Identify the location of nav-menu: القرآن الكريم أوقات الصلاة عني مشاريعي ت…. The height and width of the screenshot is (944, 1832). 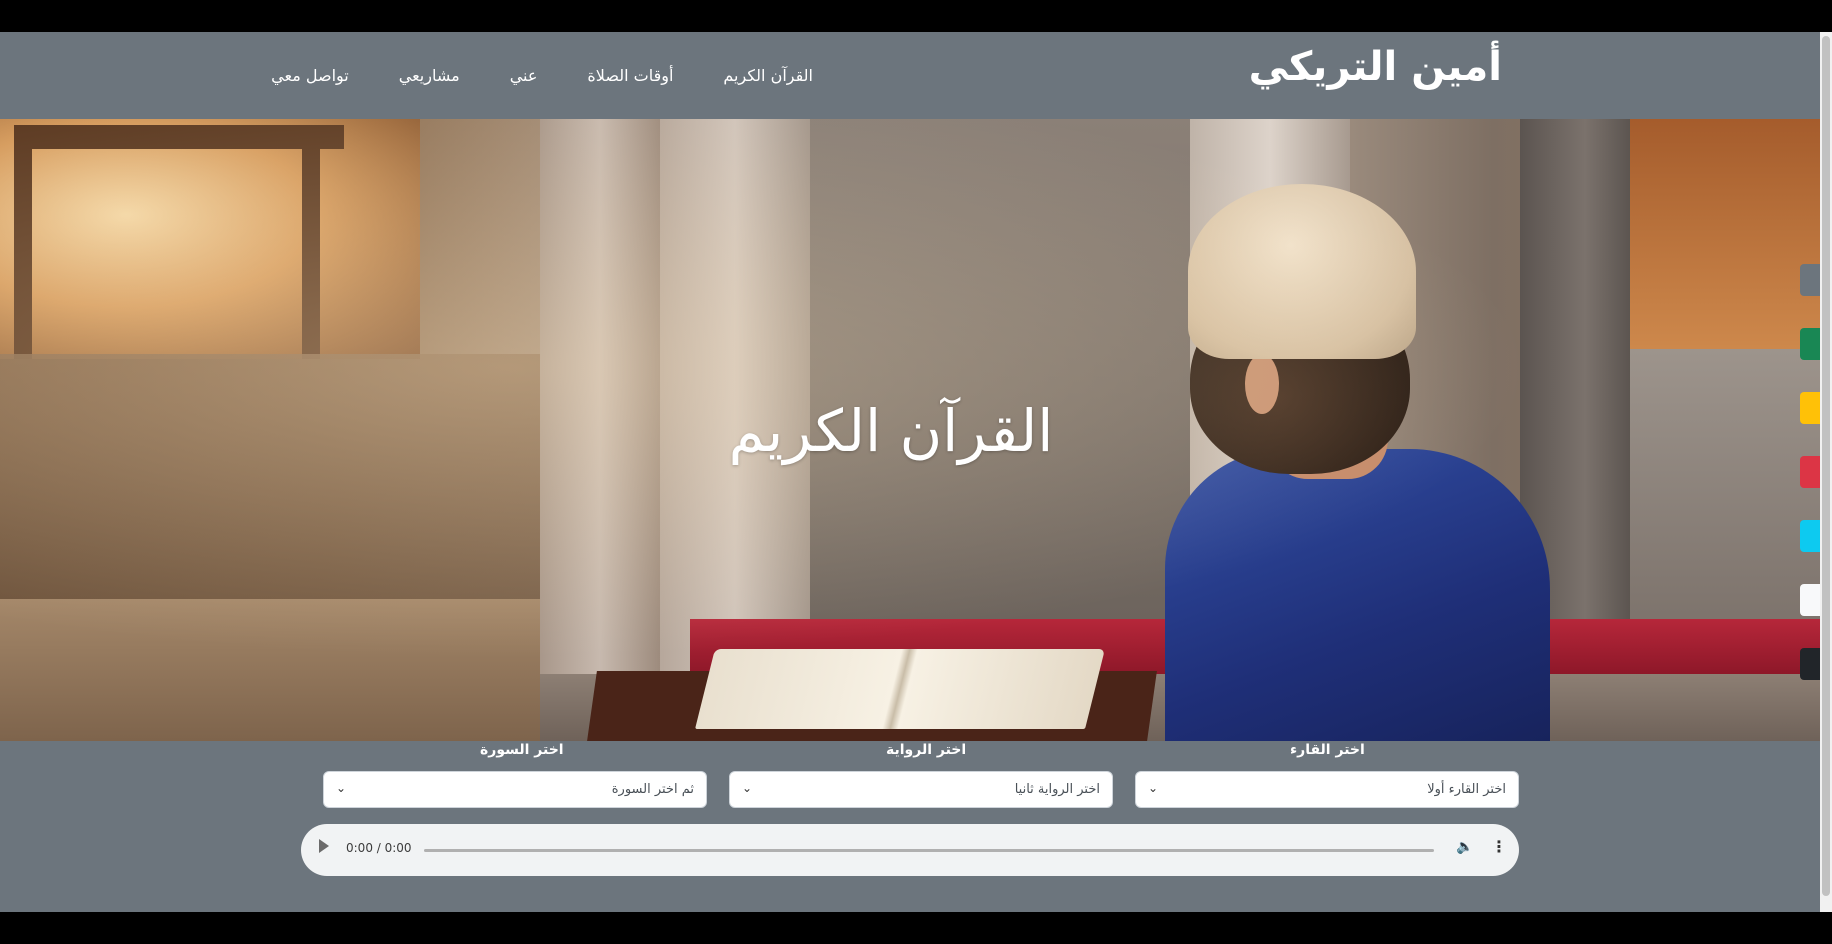
(542, 75).